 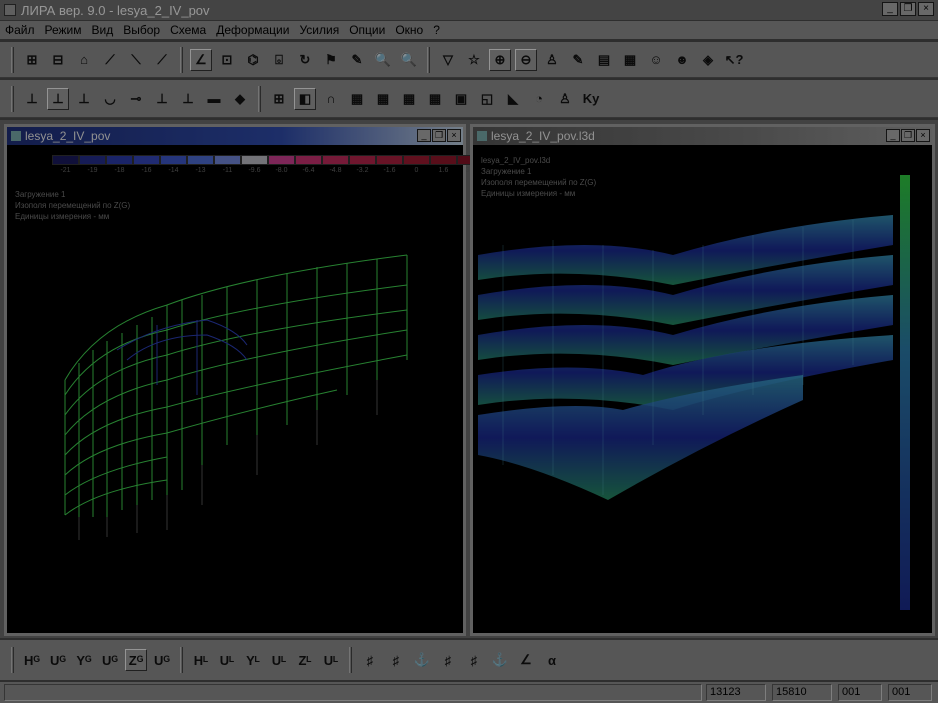 I want to click on left-window-titlebar: lesya_2_IV_pov _ ❐ ×, so click(x=235, y=136).